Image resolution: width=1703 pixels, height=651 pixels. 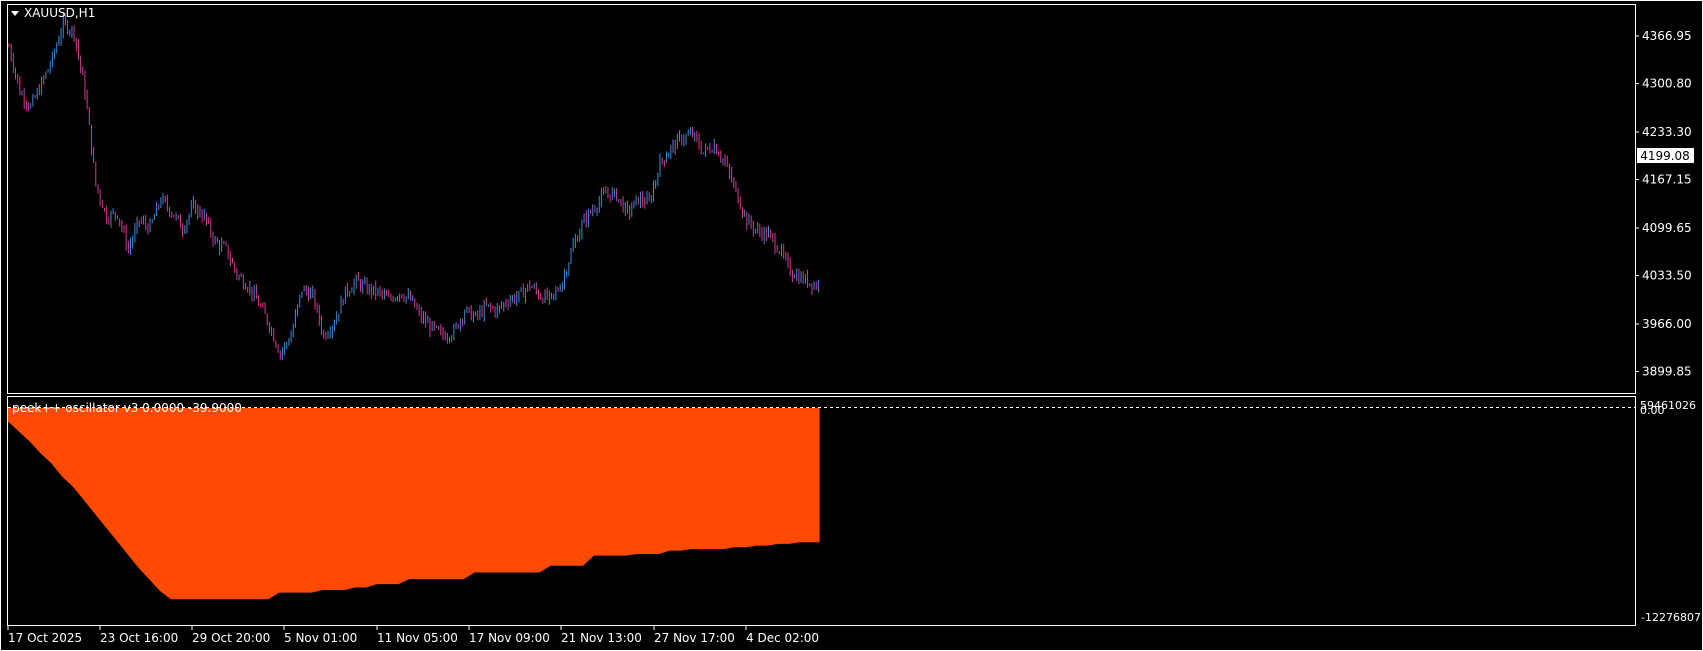 What do you see at coordinates (1667, 372) in the screenshot?
I see `price-axis-label: 3899.85` at bounding box center [1667, 372].